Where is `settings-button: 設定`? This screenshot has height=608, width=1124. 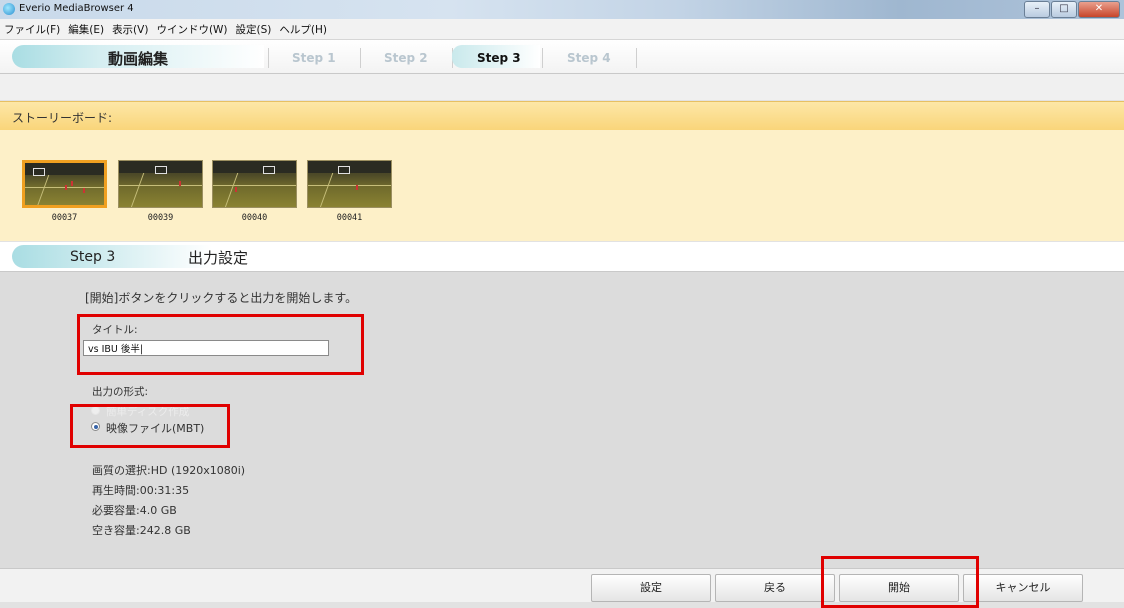
settings-button: 設定 is located at coordinates (651, 588).